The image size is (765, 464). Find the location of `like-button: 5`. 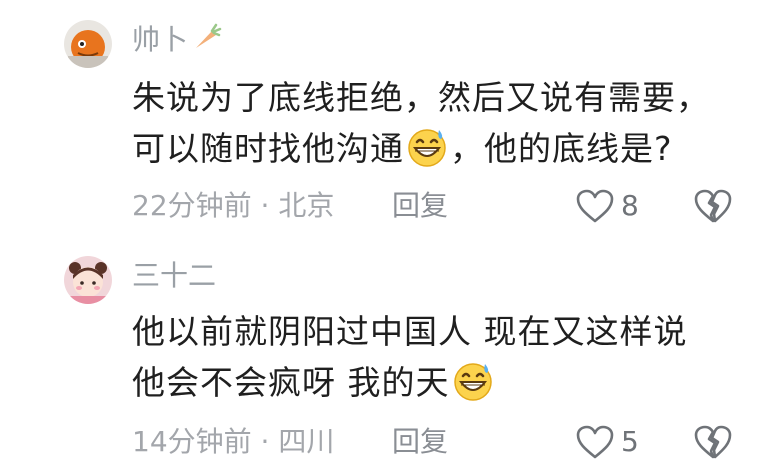

like-button: 5 is located at coordinates (607, 442).